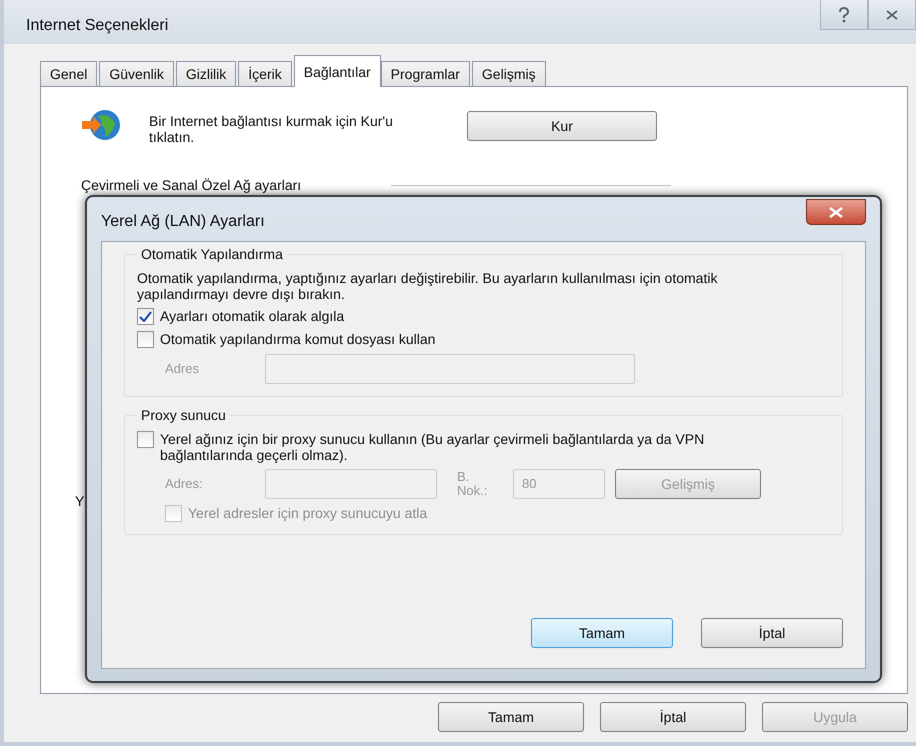 This screenshot has width=916, height=753. I want to click on group-legend: Otomatik Yapılandırma, so click(212, 254).